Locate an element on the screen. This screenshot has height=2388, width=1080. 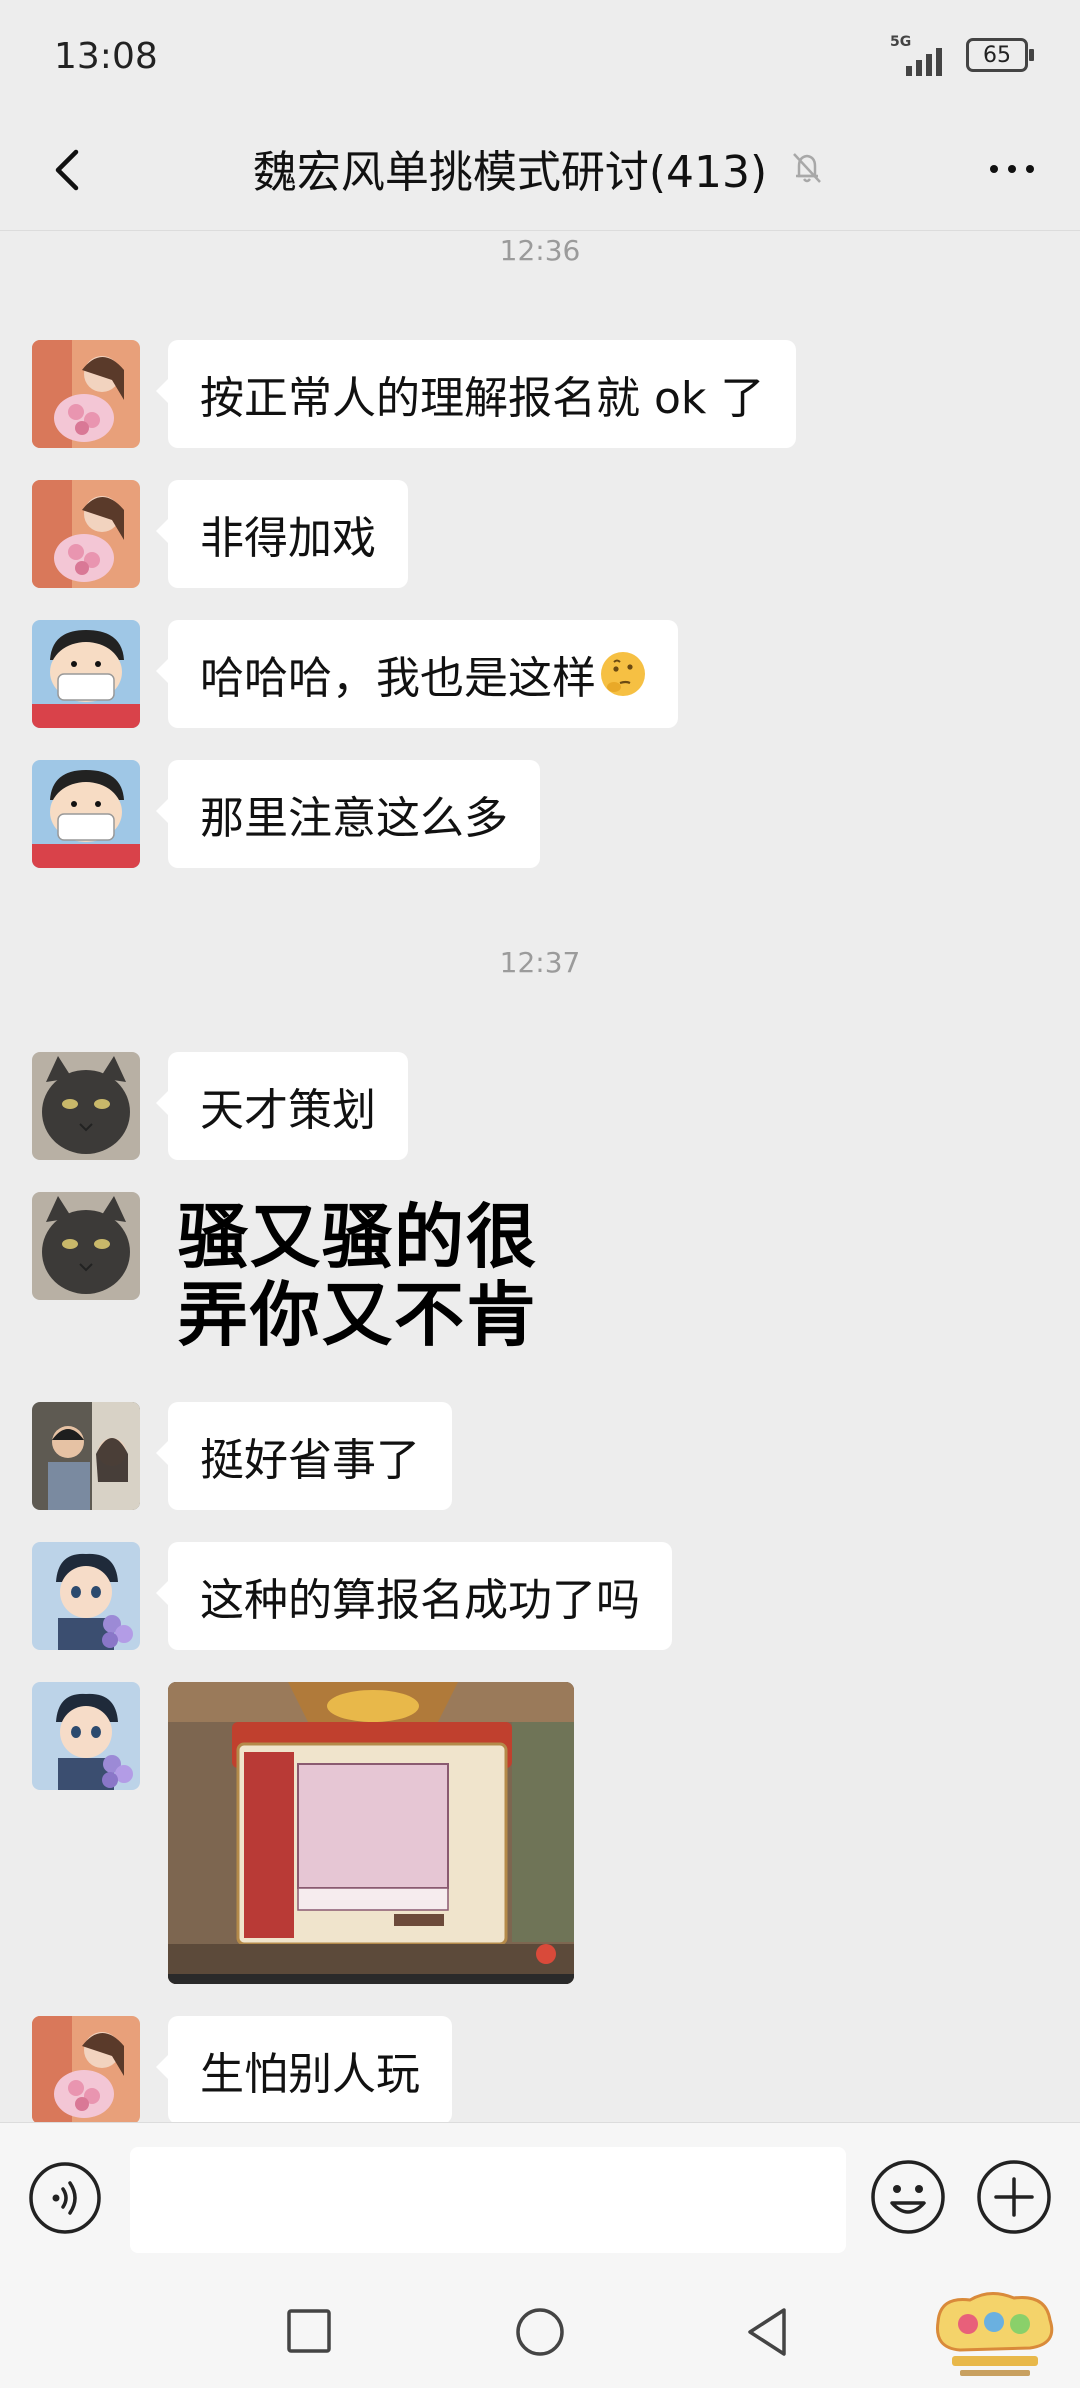
status-time: 13:08 is located at coordinates (106, 56).